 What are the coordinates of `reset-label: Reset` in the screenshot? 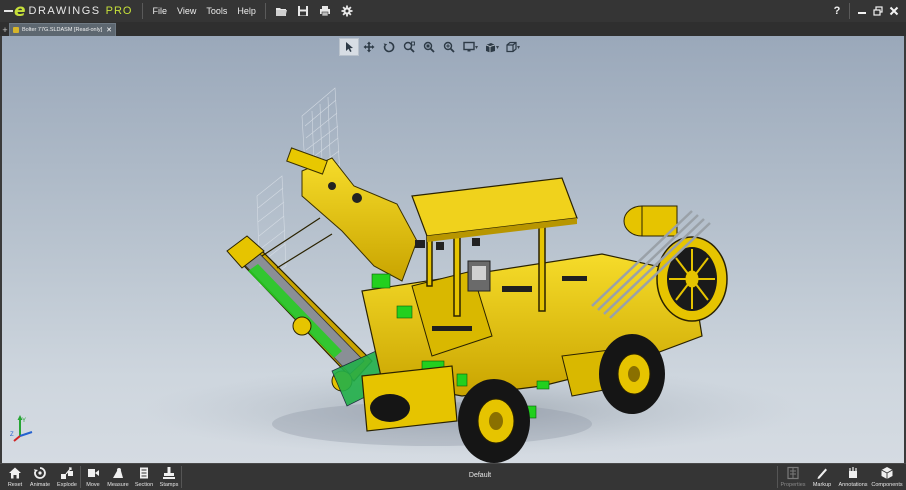 It's located at (15, 485).